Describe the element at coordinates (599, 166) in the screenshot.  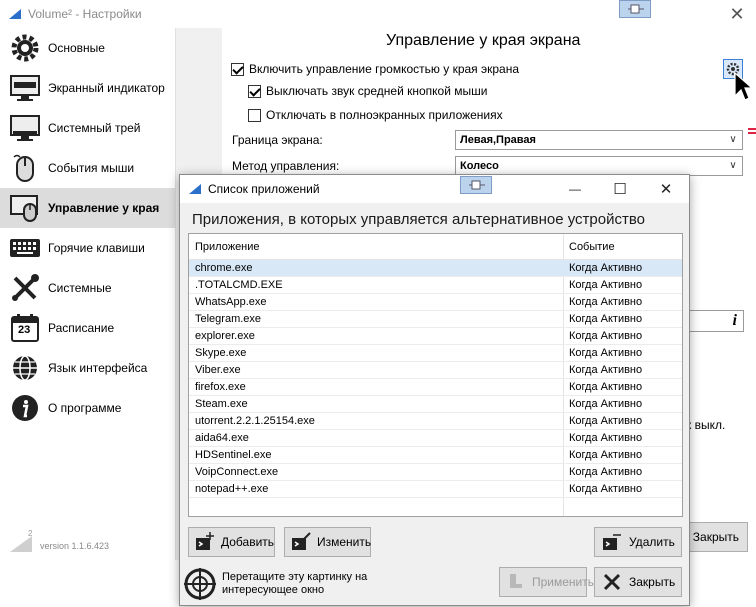
I see `method-select: Колесо ∨` at that location.